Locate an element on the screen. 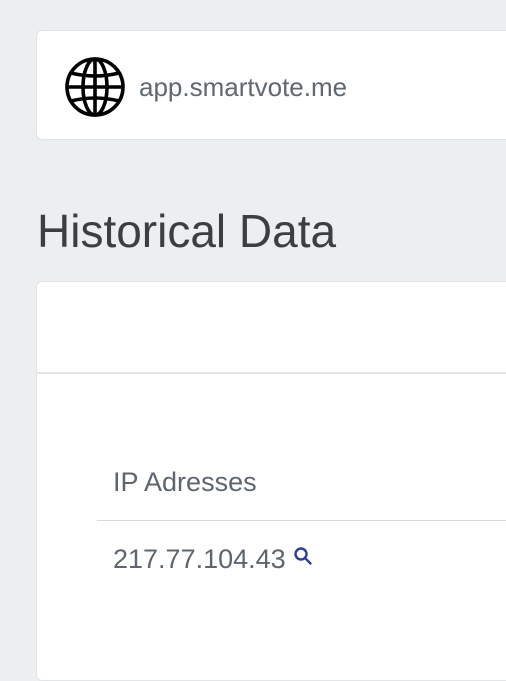  page-title: Historical Data is located at coordinates (187, 231).